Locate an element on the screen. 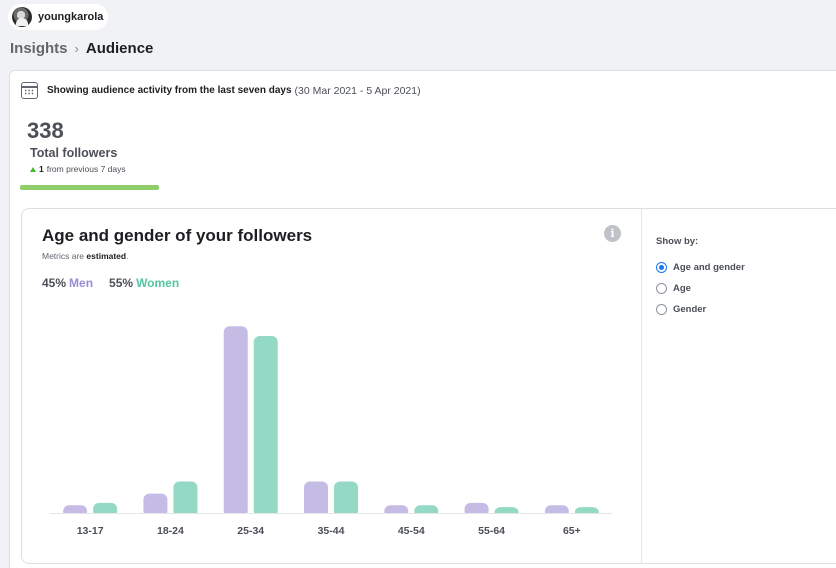 The height and width of the screenshot is (568, 836). delta-value: 1 is located at coordinates (41, 169).